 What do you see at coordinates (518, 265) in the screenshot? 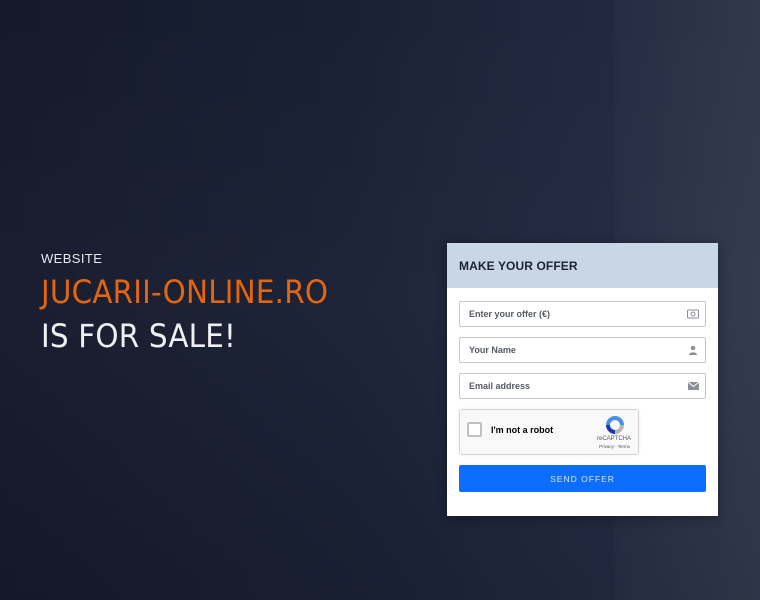
I see `offer-card-title: MAKE YOUR OFFER` at bounding box center [518, 265].